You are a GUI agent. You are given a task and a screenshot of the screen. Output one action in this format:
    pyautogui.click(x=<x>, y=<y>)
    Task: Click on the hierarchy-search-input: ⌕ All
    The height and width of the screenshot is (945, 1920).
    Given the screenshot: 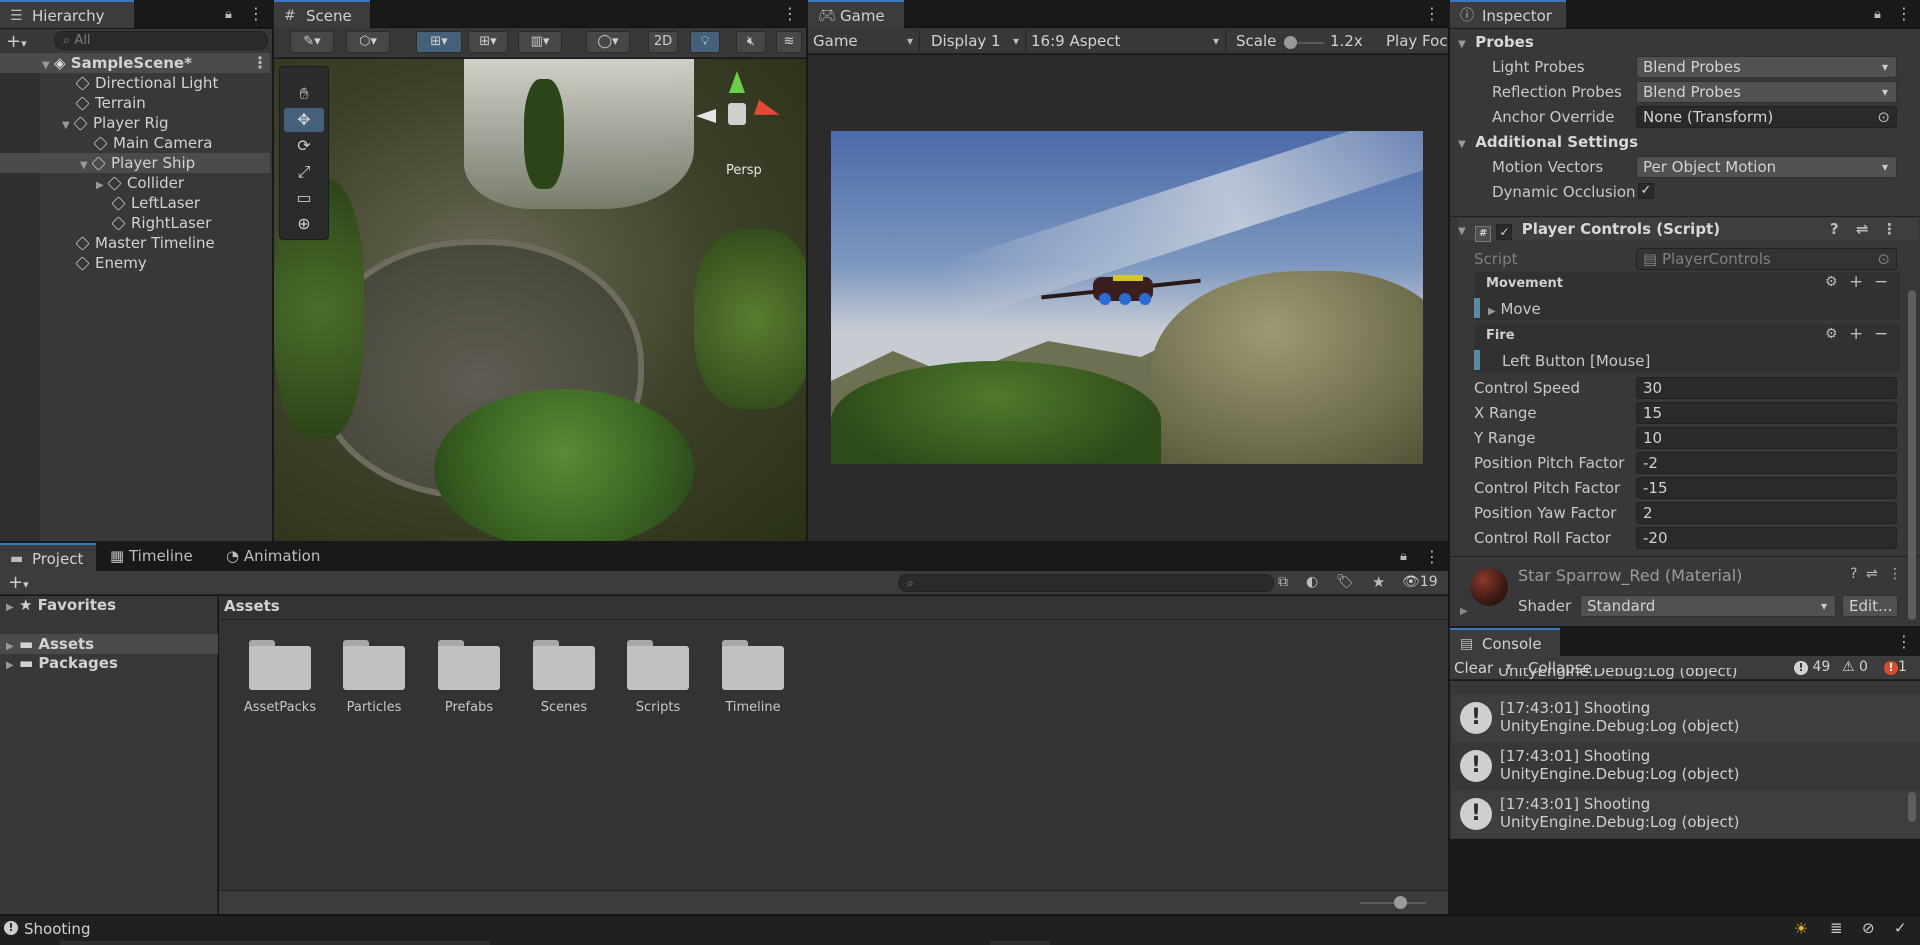 What is the action you would take?
    pyautogui.click(x=161, y=40)
    